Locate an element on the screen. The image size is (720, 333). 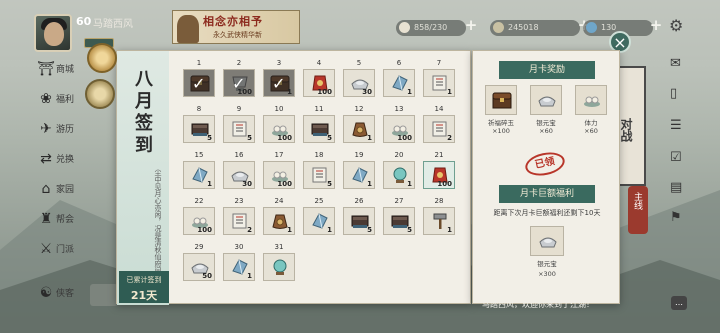
nav-label: 游历 is located at coordinates (65, 130).